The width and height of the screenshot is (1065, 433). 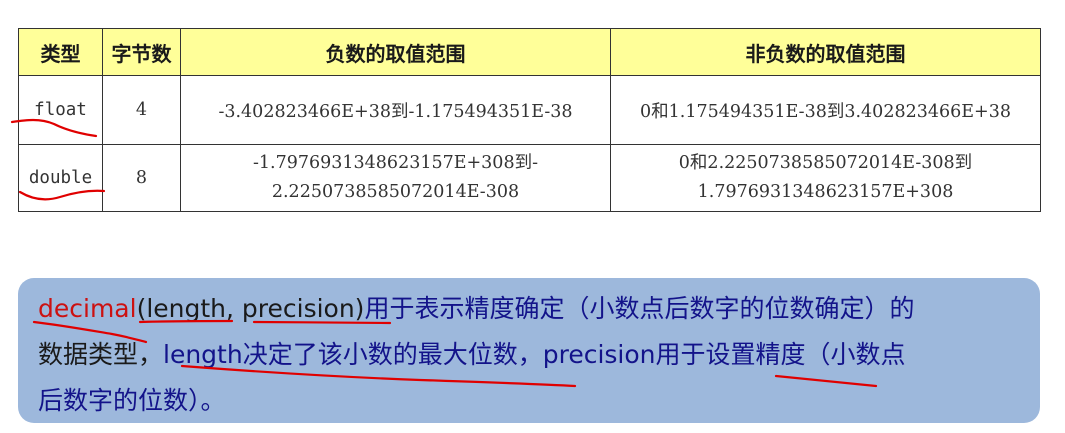 What do you see at coordinates (101, 354) in the screenshot?
I see `note-text: 数据类型，` at bounding box center [101, 354].